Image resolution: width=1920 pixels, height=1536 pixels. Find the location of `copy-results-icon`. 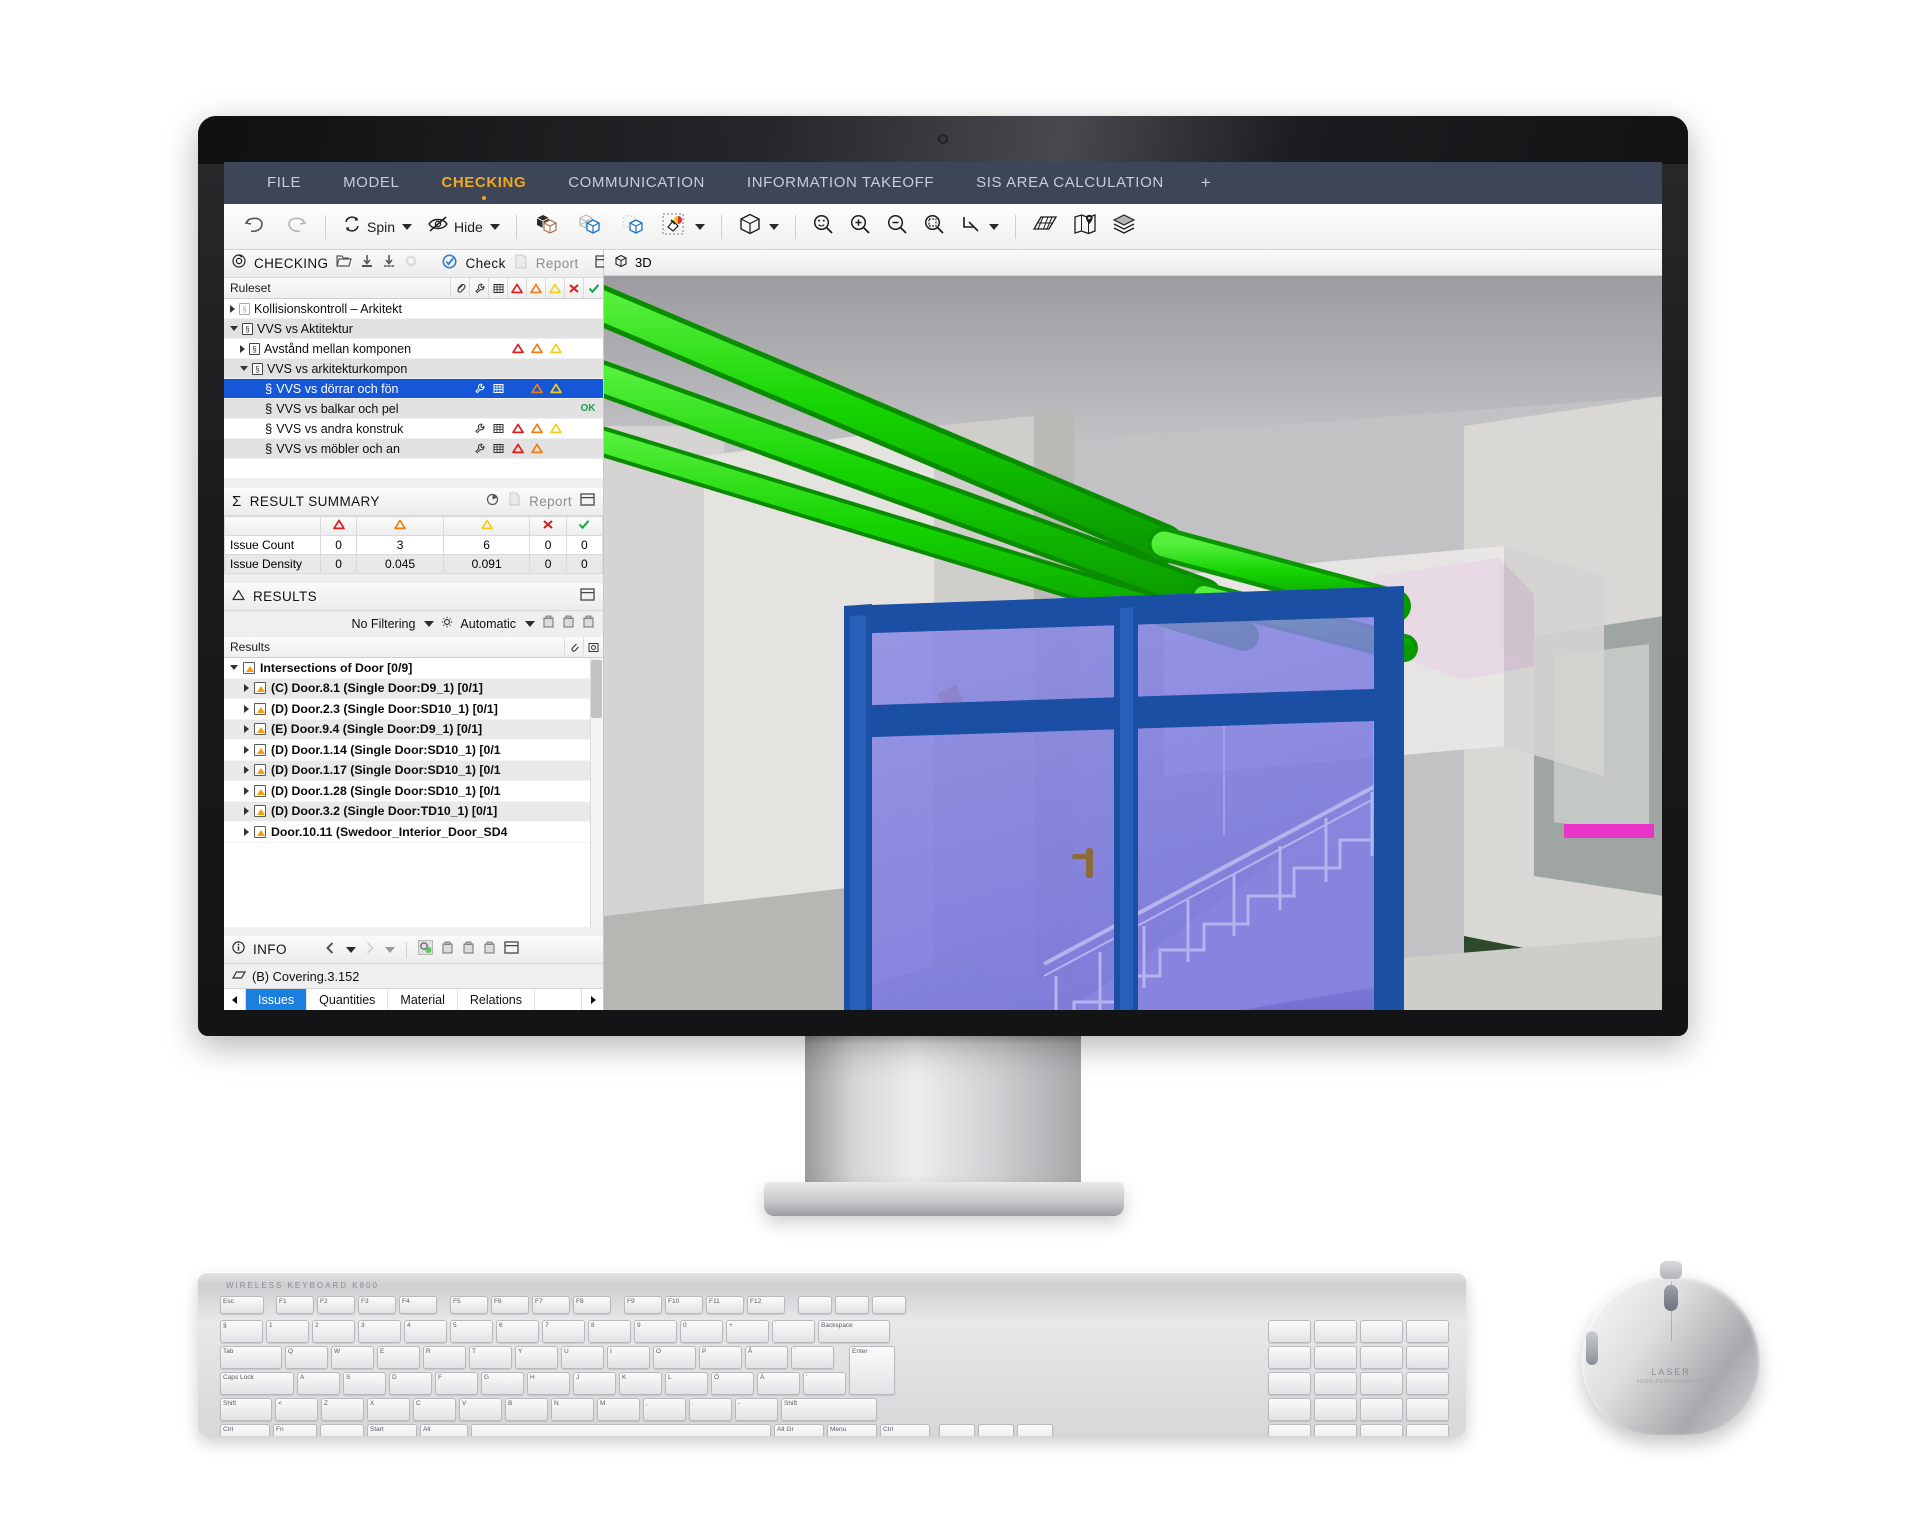

copy-results-icon is located at coordinates (548, 624).